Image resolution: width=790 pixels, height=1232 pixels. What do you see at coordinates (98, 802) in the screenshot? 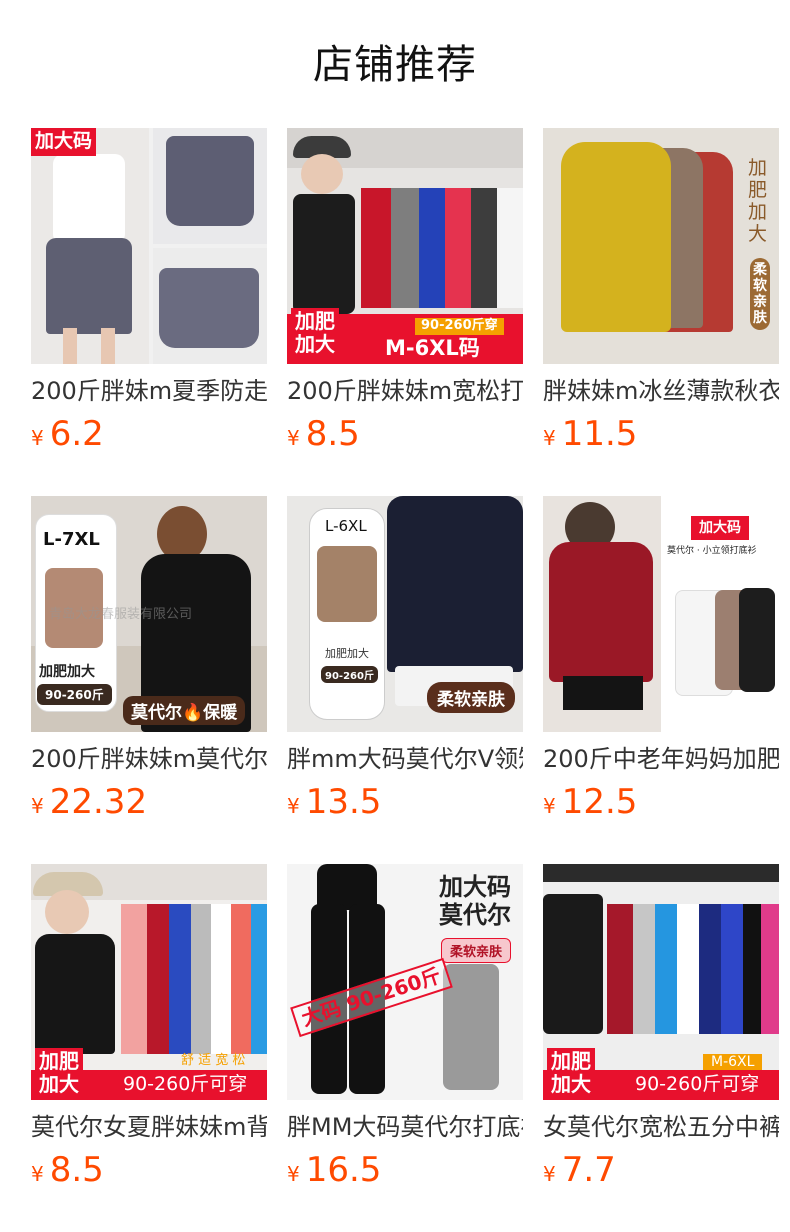
I see `price-value: 22.32` at bounding box center [98, 802].